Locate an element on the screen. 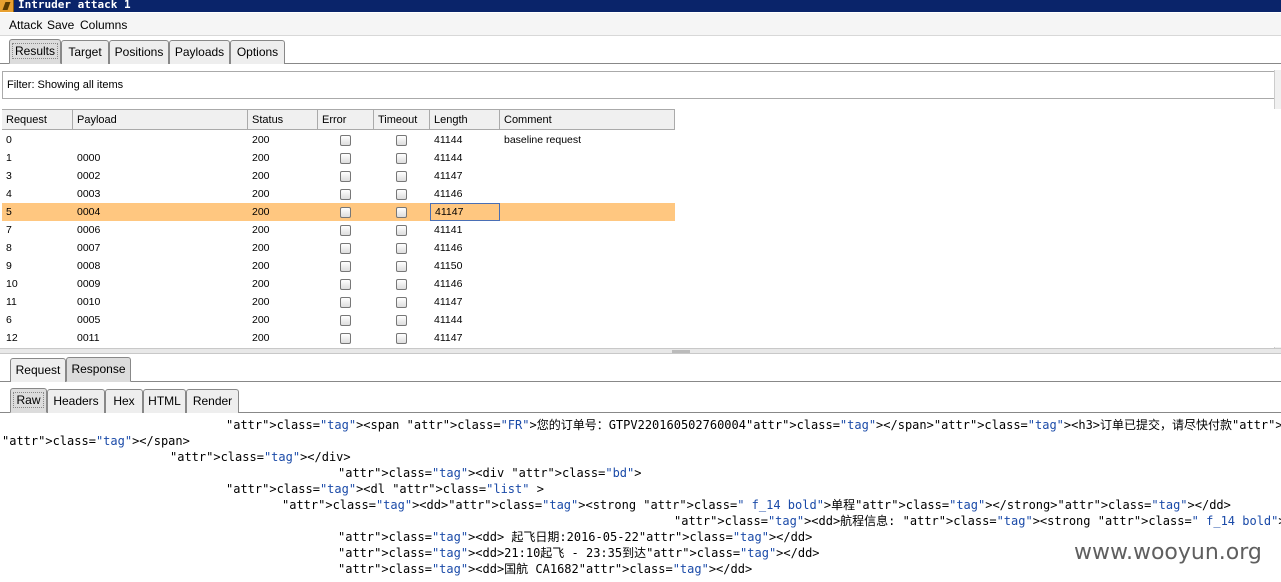  table-row: 6 0005 200 41144 is located at coordinates (338, 320).